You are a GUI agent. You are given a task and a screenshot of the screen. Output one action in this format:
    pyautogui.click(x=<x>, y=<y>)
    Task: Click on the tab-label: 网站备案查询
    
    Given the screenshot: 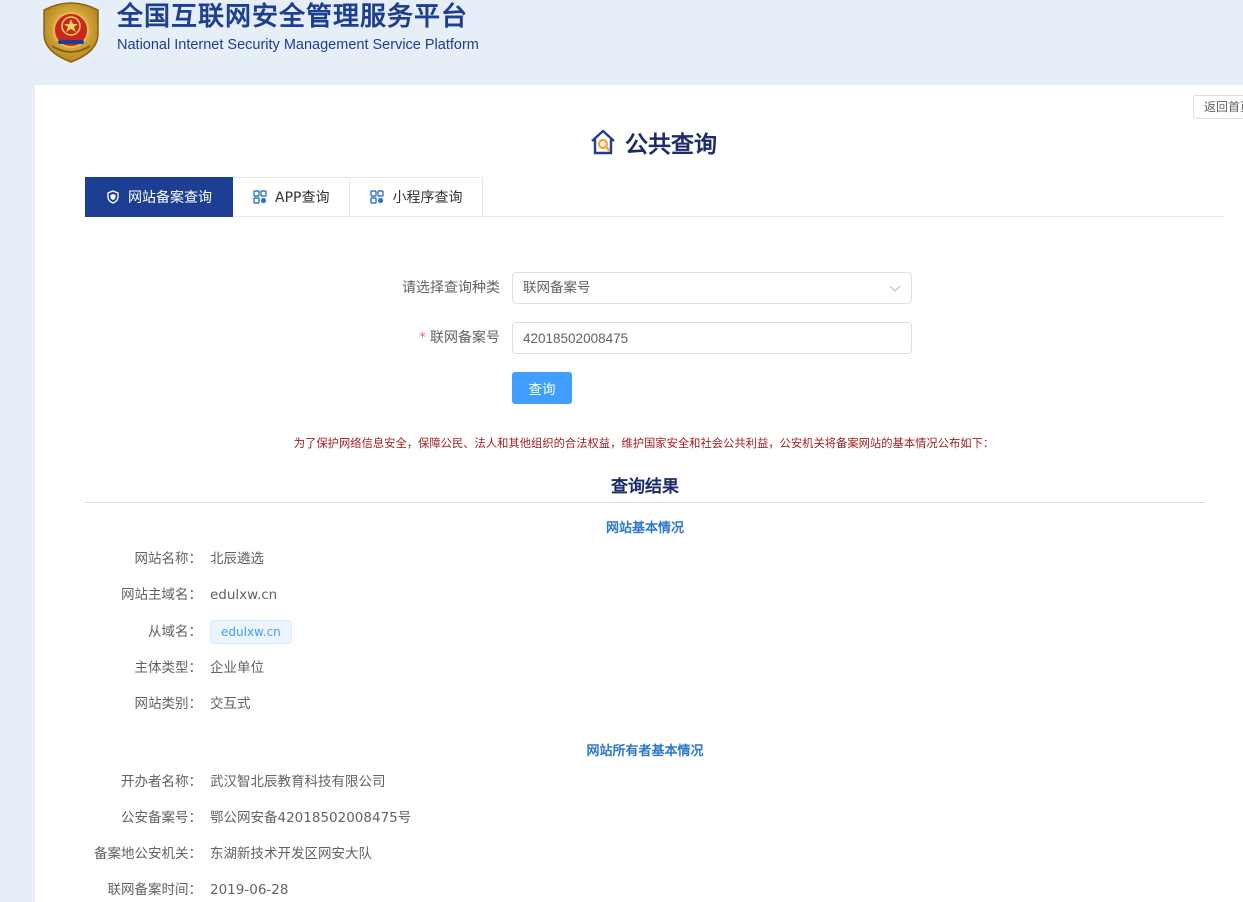 What is the action you would take?
    pyautogui.click(x=170, y=198)
    